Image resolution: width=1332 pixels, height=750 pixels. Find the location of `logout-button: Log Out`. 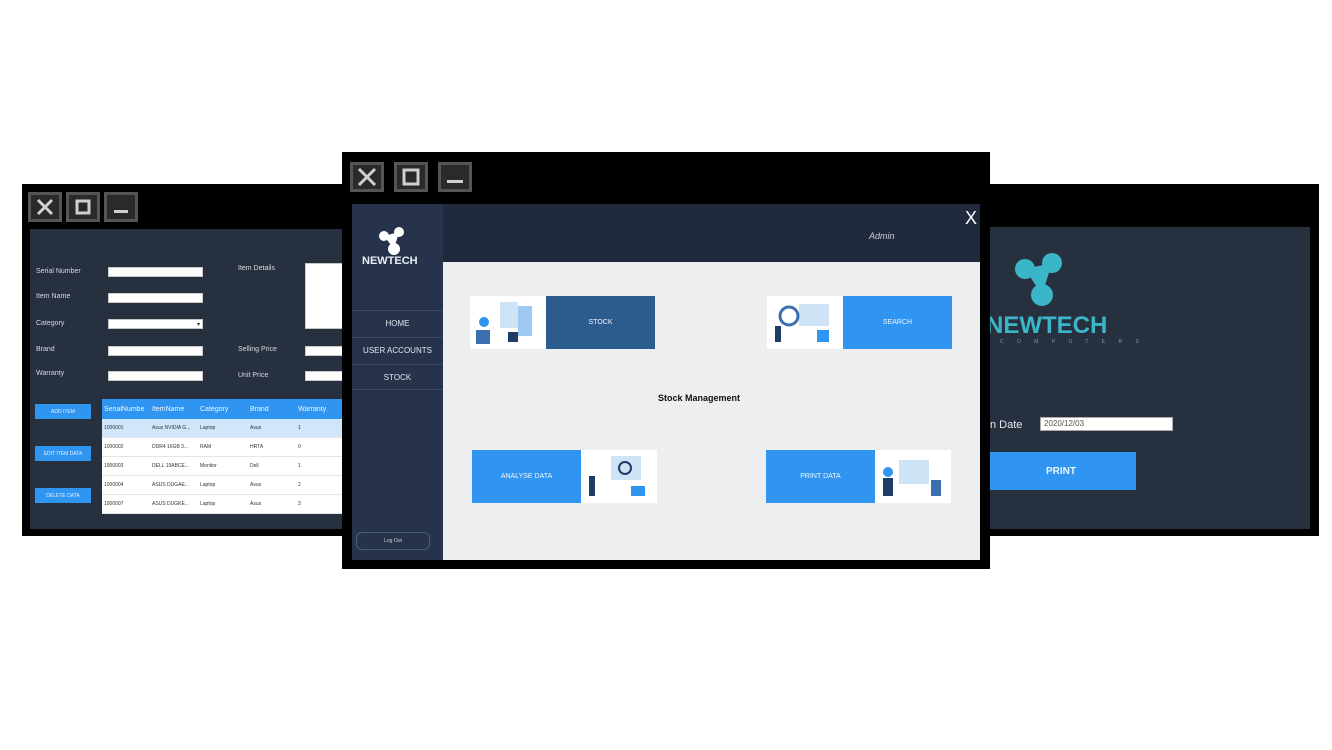

logout-button: Log Out is located at coordinates (393, 541).